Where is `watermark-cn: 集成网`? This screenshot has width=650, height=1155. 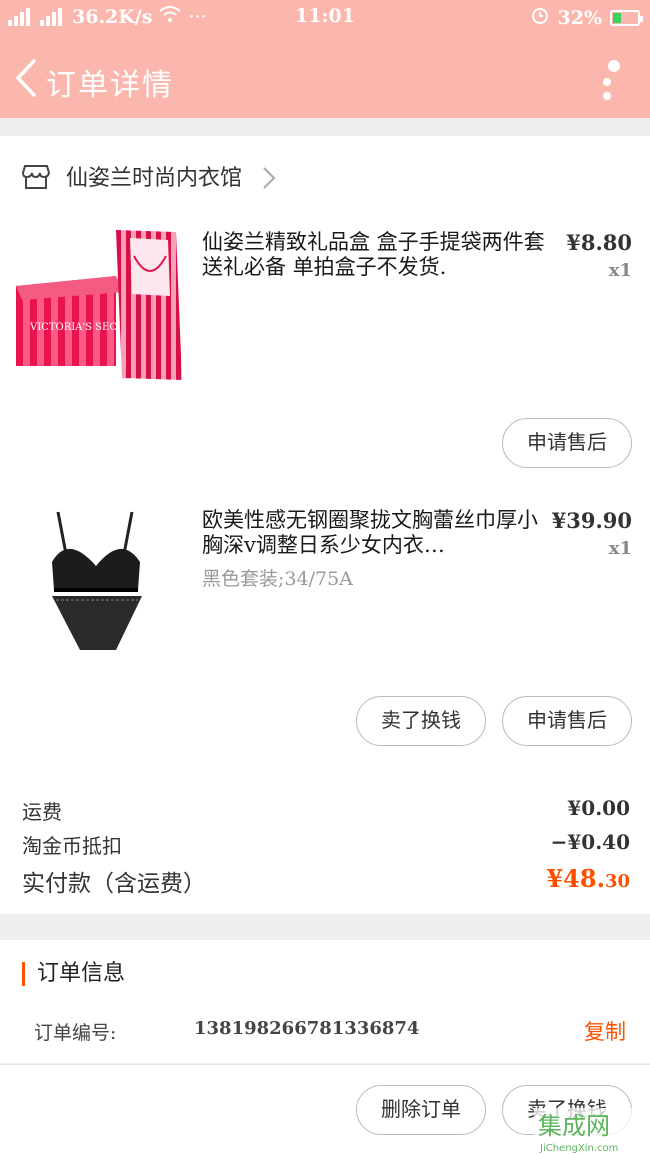 watermark-cn: 集成网 is located at coordinates (574, 1126).